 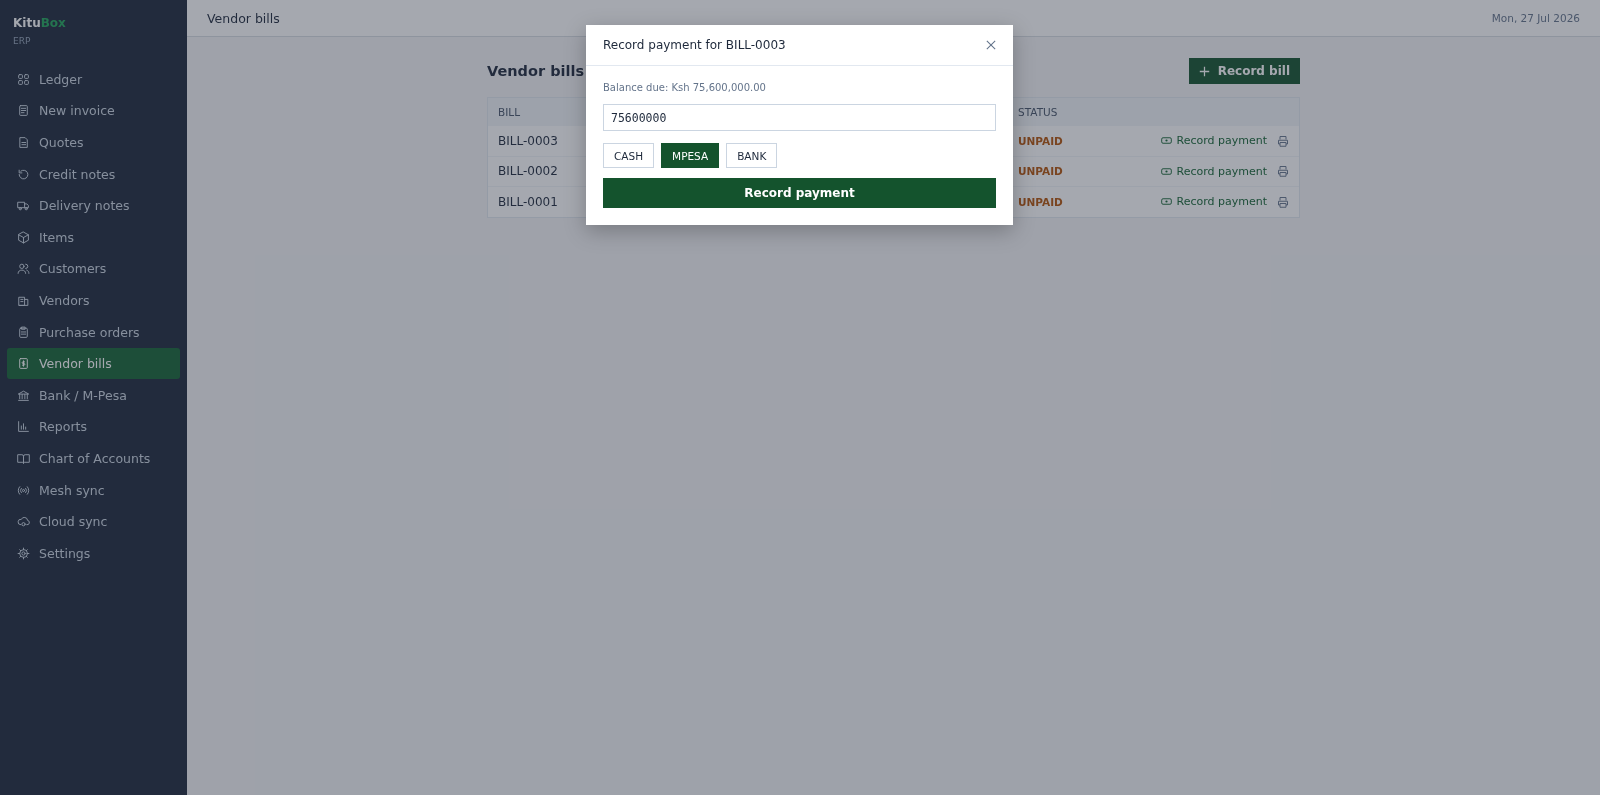 What do you see at coordinates (752, 155) in the screenshot?
I see `payment-method-option: BANK` at bounding box center [752, 155].